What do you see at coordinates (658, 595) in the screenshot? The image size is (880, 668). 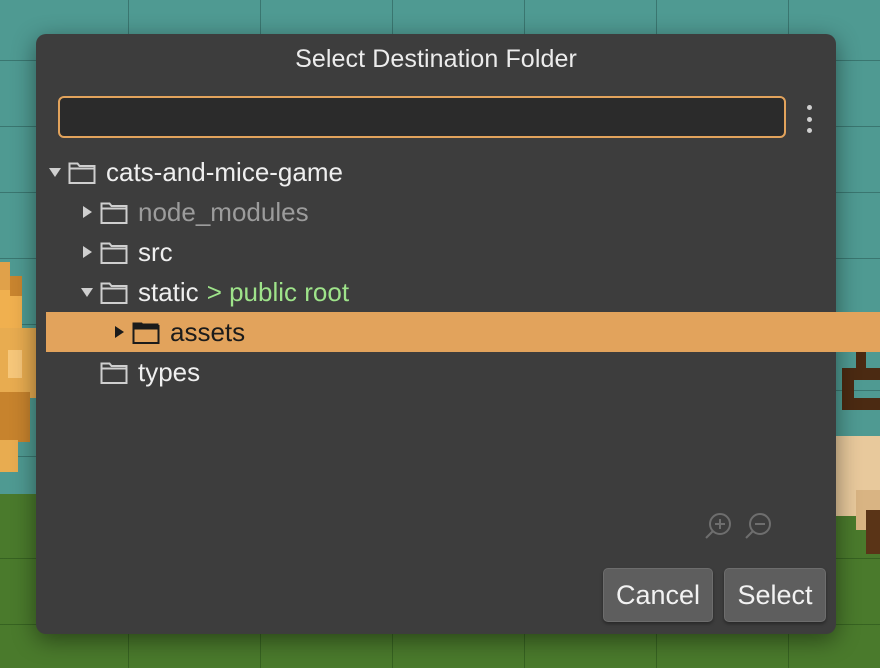 I see `cancel-button: Cancel` at bounding box center [658, 595].